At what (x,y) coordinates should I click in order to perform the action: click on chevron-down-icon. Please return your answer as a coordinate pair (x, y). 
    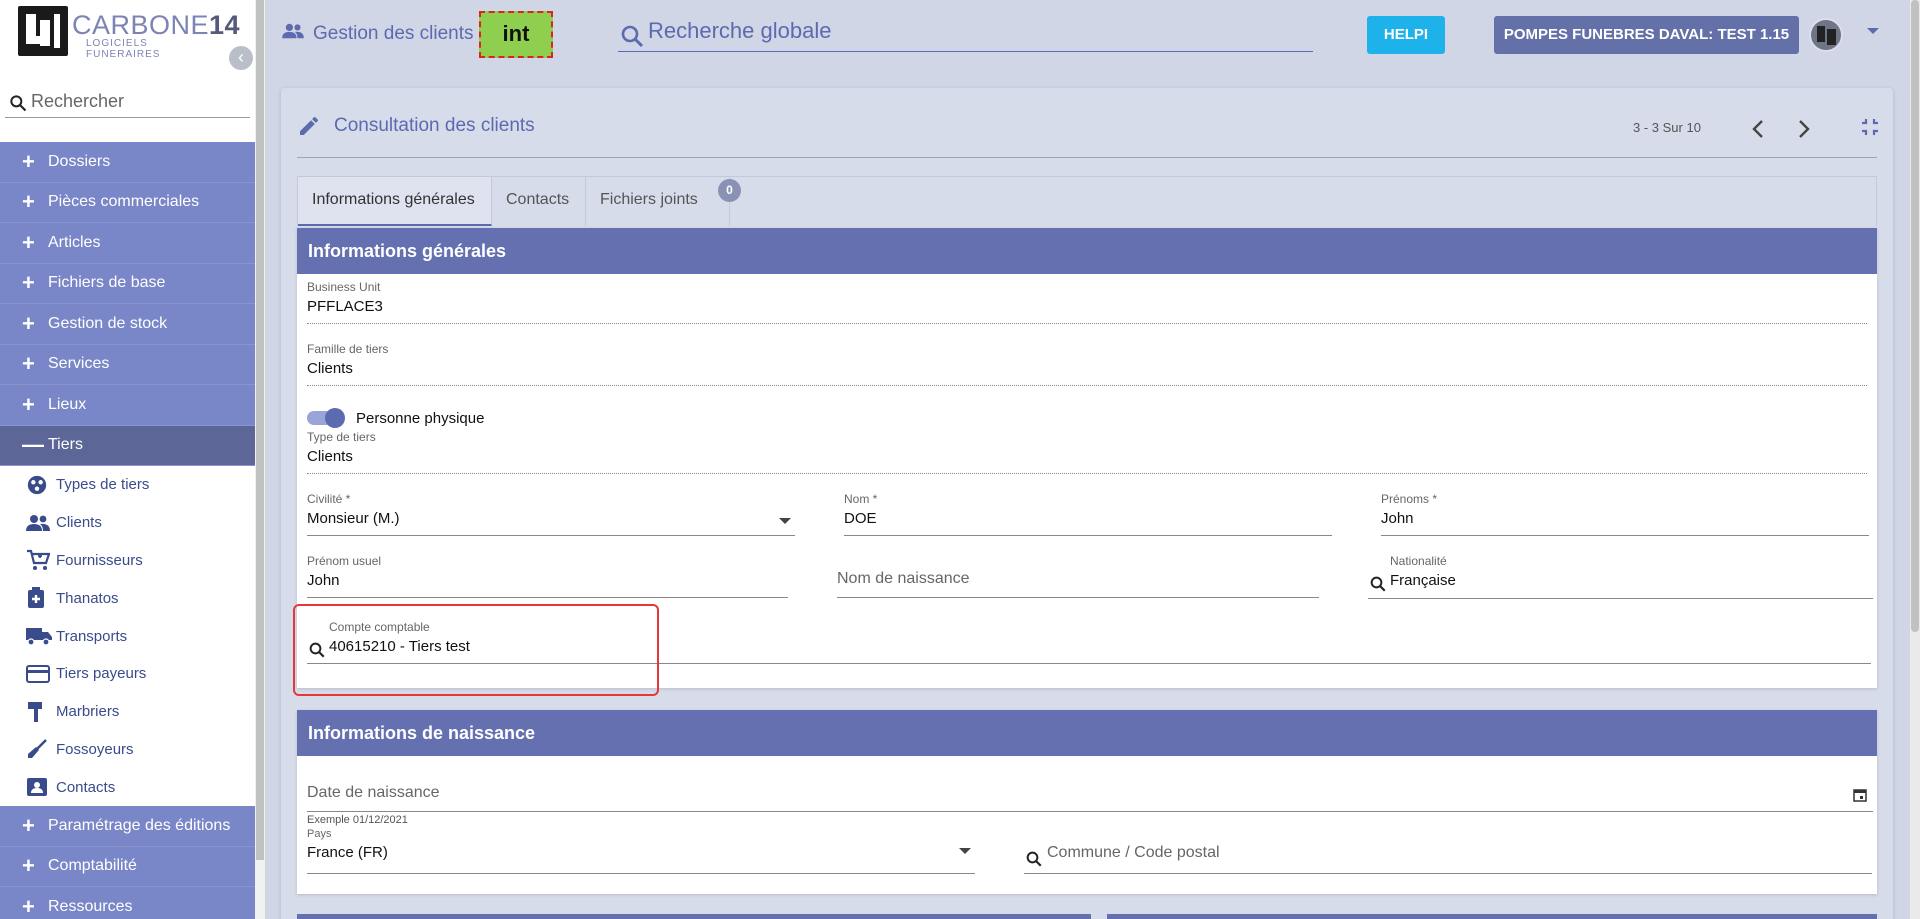
    Looking at the image, I should click on (1873, 31).